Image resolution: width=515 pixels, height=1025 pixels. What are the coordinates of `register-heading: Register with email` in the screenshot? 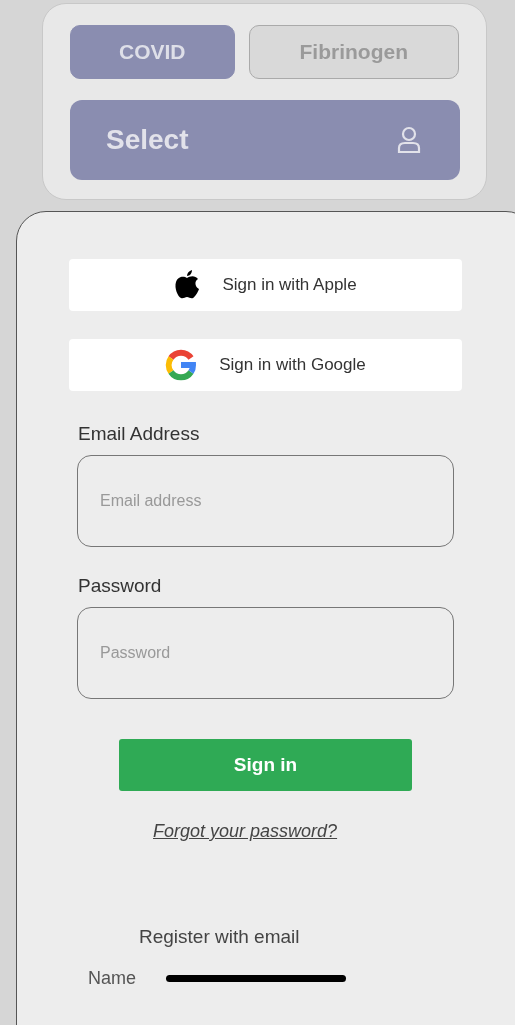 It's located at (219, 937).